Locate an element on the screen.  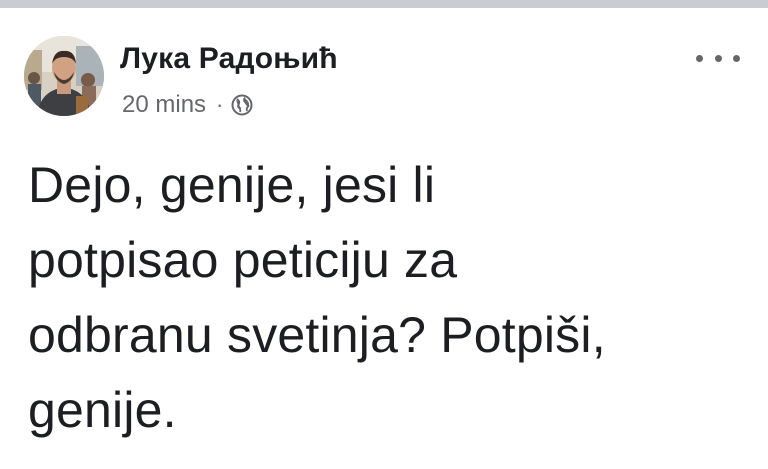
post-text-line: potpisao peticiju za is located at coordinates (243, 260).